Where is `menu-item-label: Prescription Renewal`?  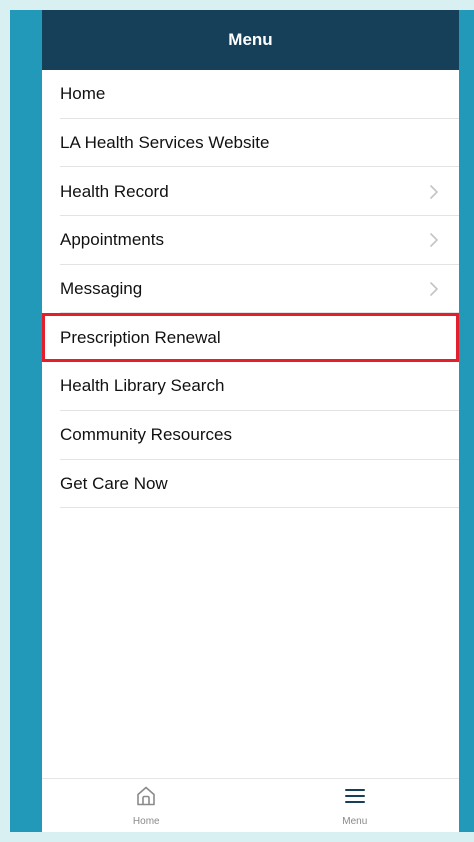 menu-item-label: Prescription Renewal is located at coordinates (140, 337).